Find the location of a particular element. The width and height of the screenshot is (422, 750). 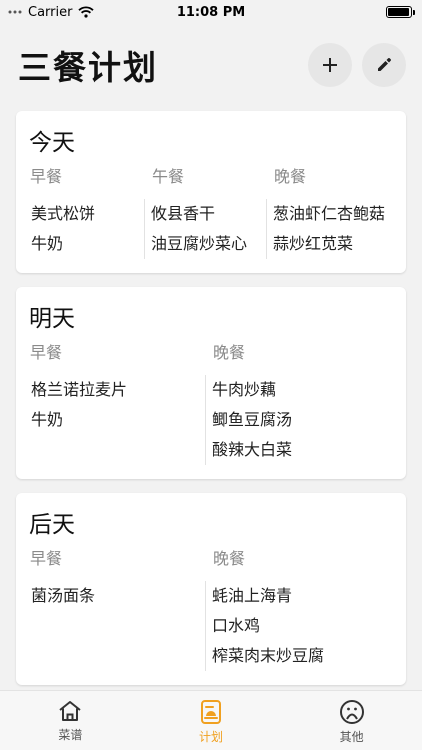

meals-row: 早餐 菌汤面条 晚餐 蚝油上海青 口水鸡 榨菜肉末炒豆腐 is located at coordinates (211, 609).